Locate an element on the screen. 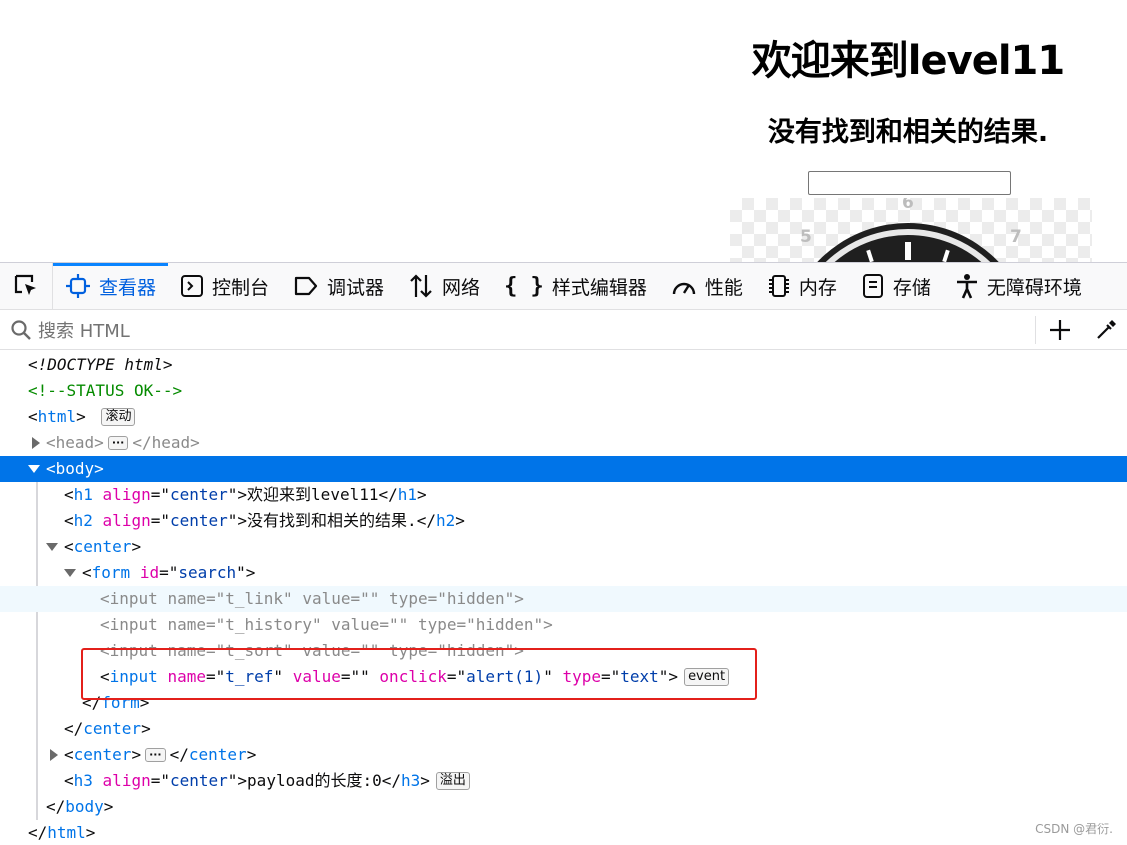 This screenshot has height=845, width=1127. console-icon is located at coordinates (192, 286).